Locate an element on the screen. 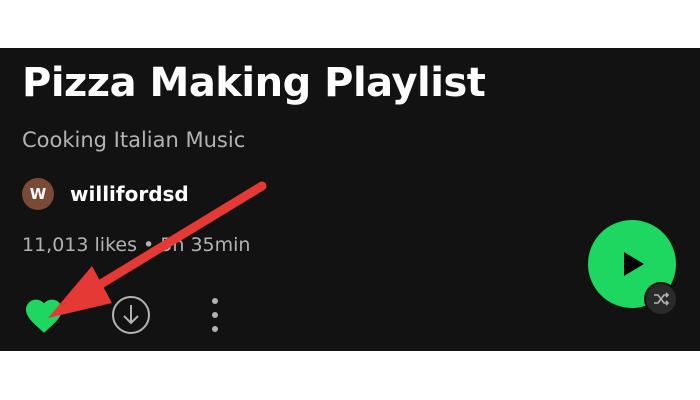 The width and height of the screenshot is (700, 400). heart-icon is located at coordinates (44, 316).